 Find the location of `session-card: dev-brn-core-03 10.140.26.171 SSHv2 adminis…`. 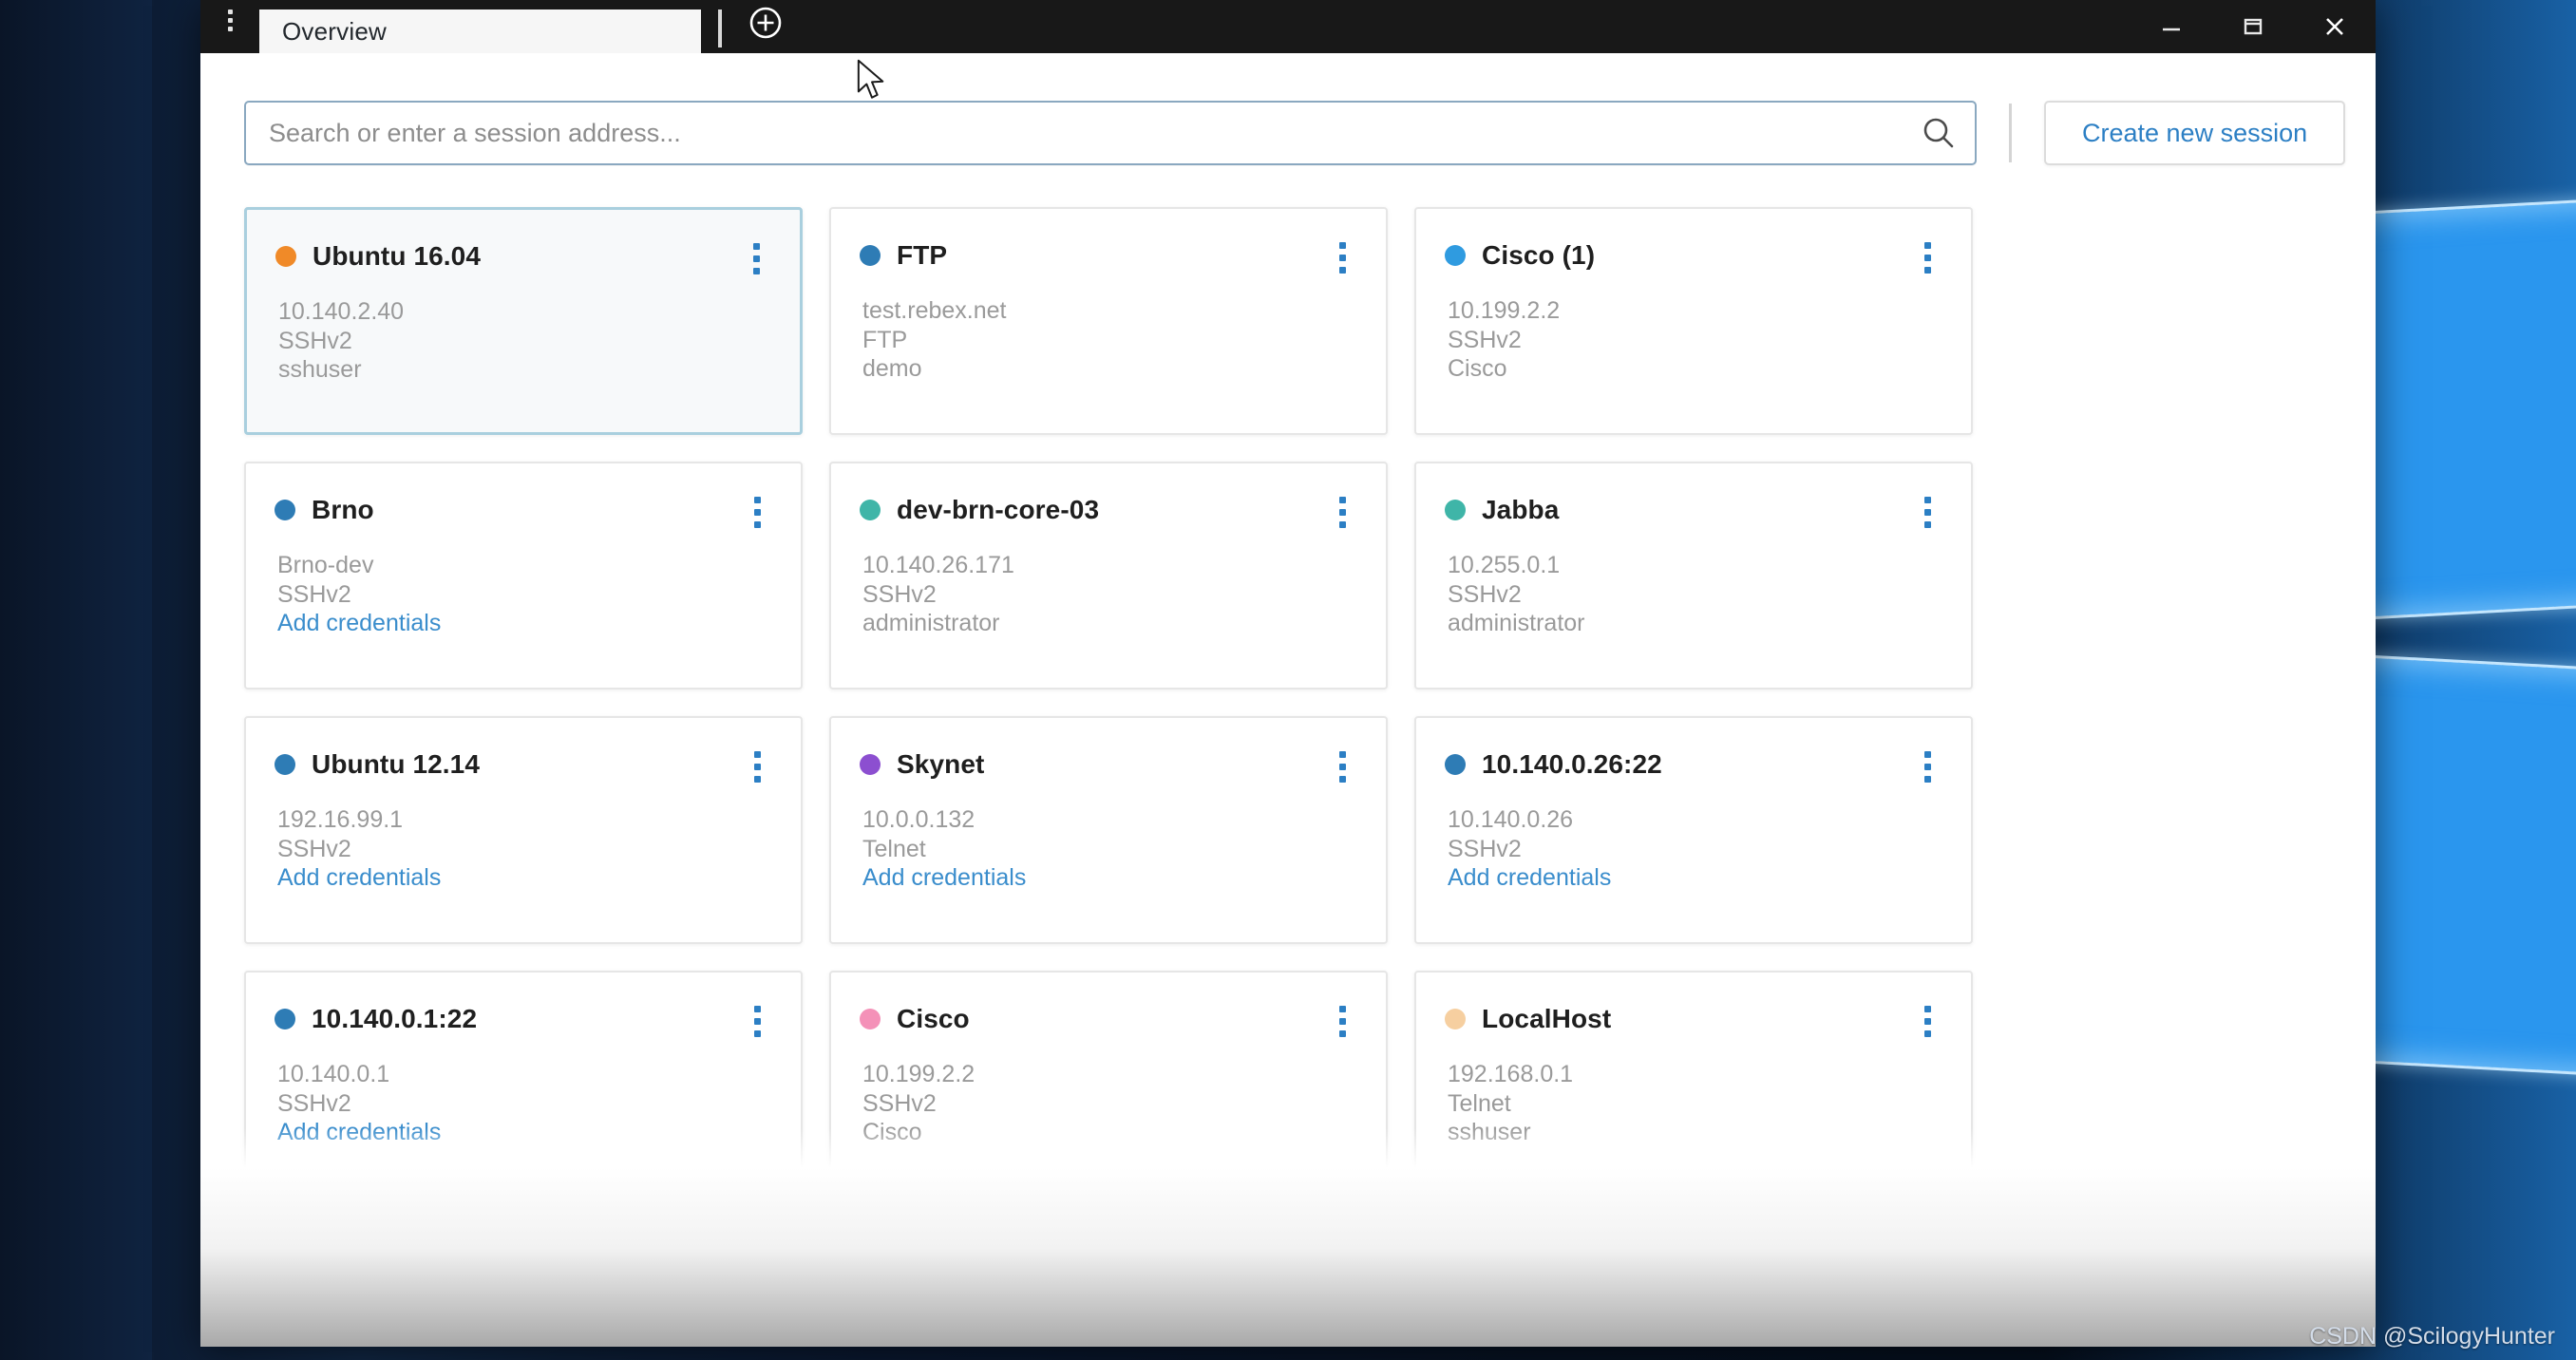

session-card: dev-brn-core-03 10.140.26.171 SSHv2 adminis… is located at coordinates (1108, 575).